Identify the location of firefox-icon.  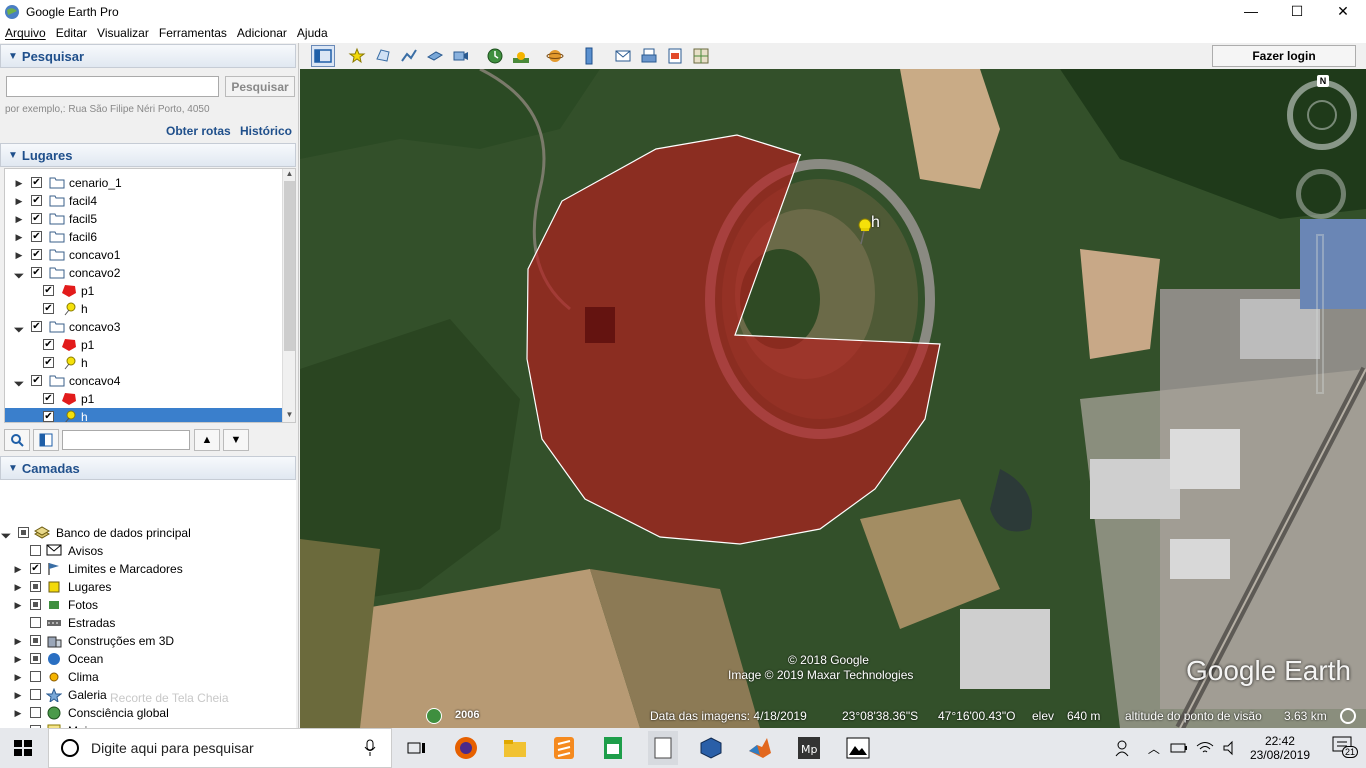
(466, 748).